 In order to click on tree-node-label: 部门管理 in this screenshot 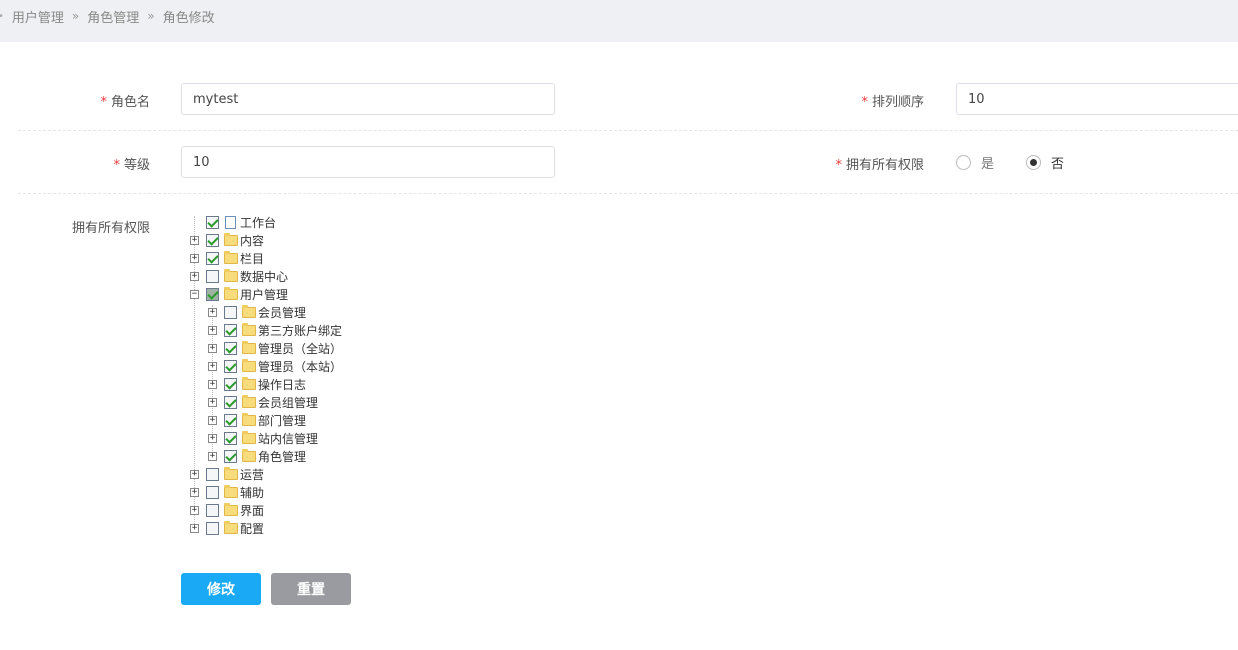, I will do `click(282, 420)`.